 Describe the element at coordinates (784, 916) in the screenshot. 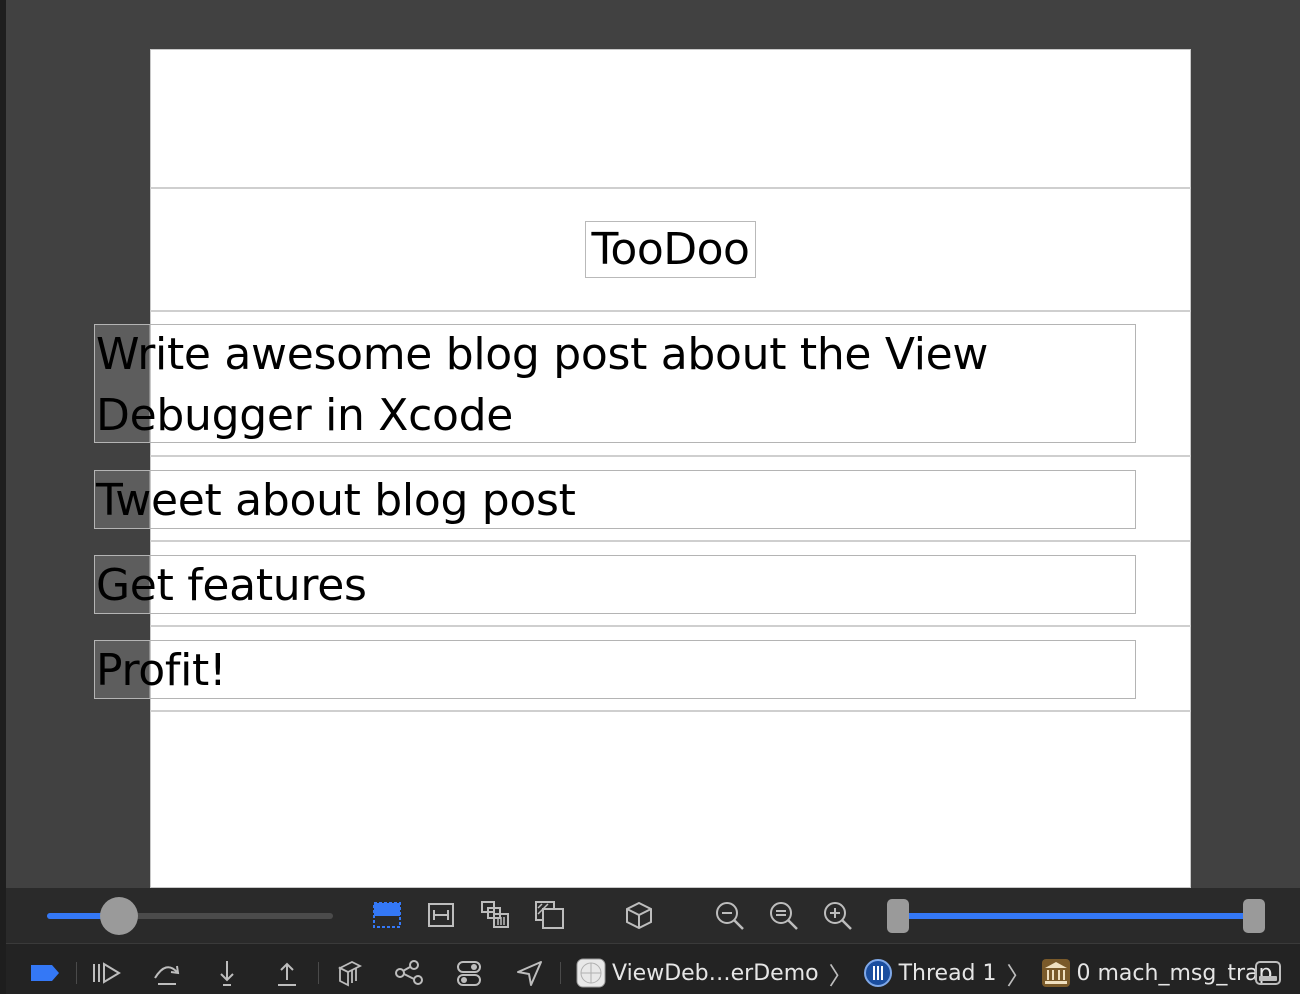

I see `zoom-actual-icon` at that location.